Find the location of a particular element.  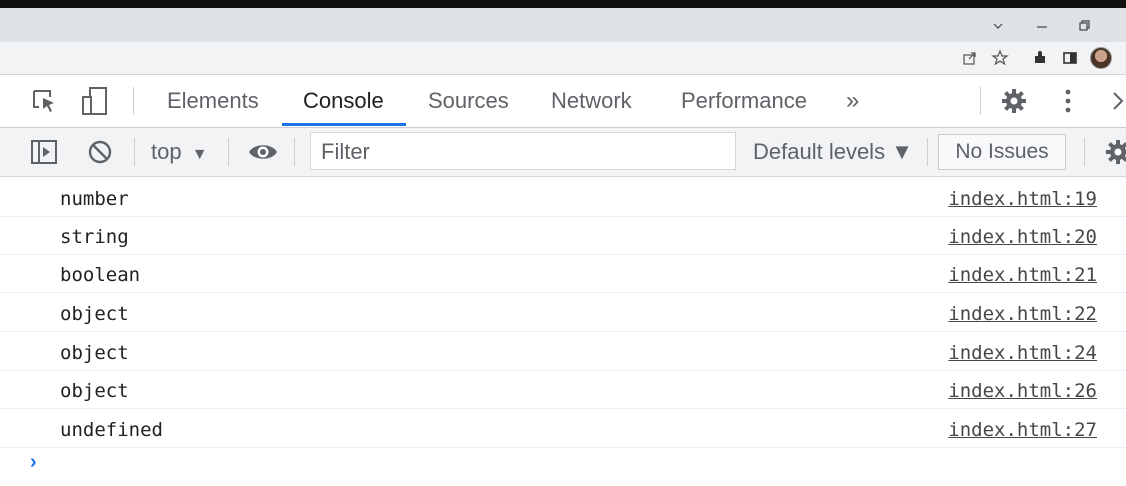

more-options-icon is located at coordinates (1068, 101).